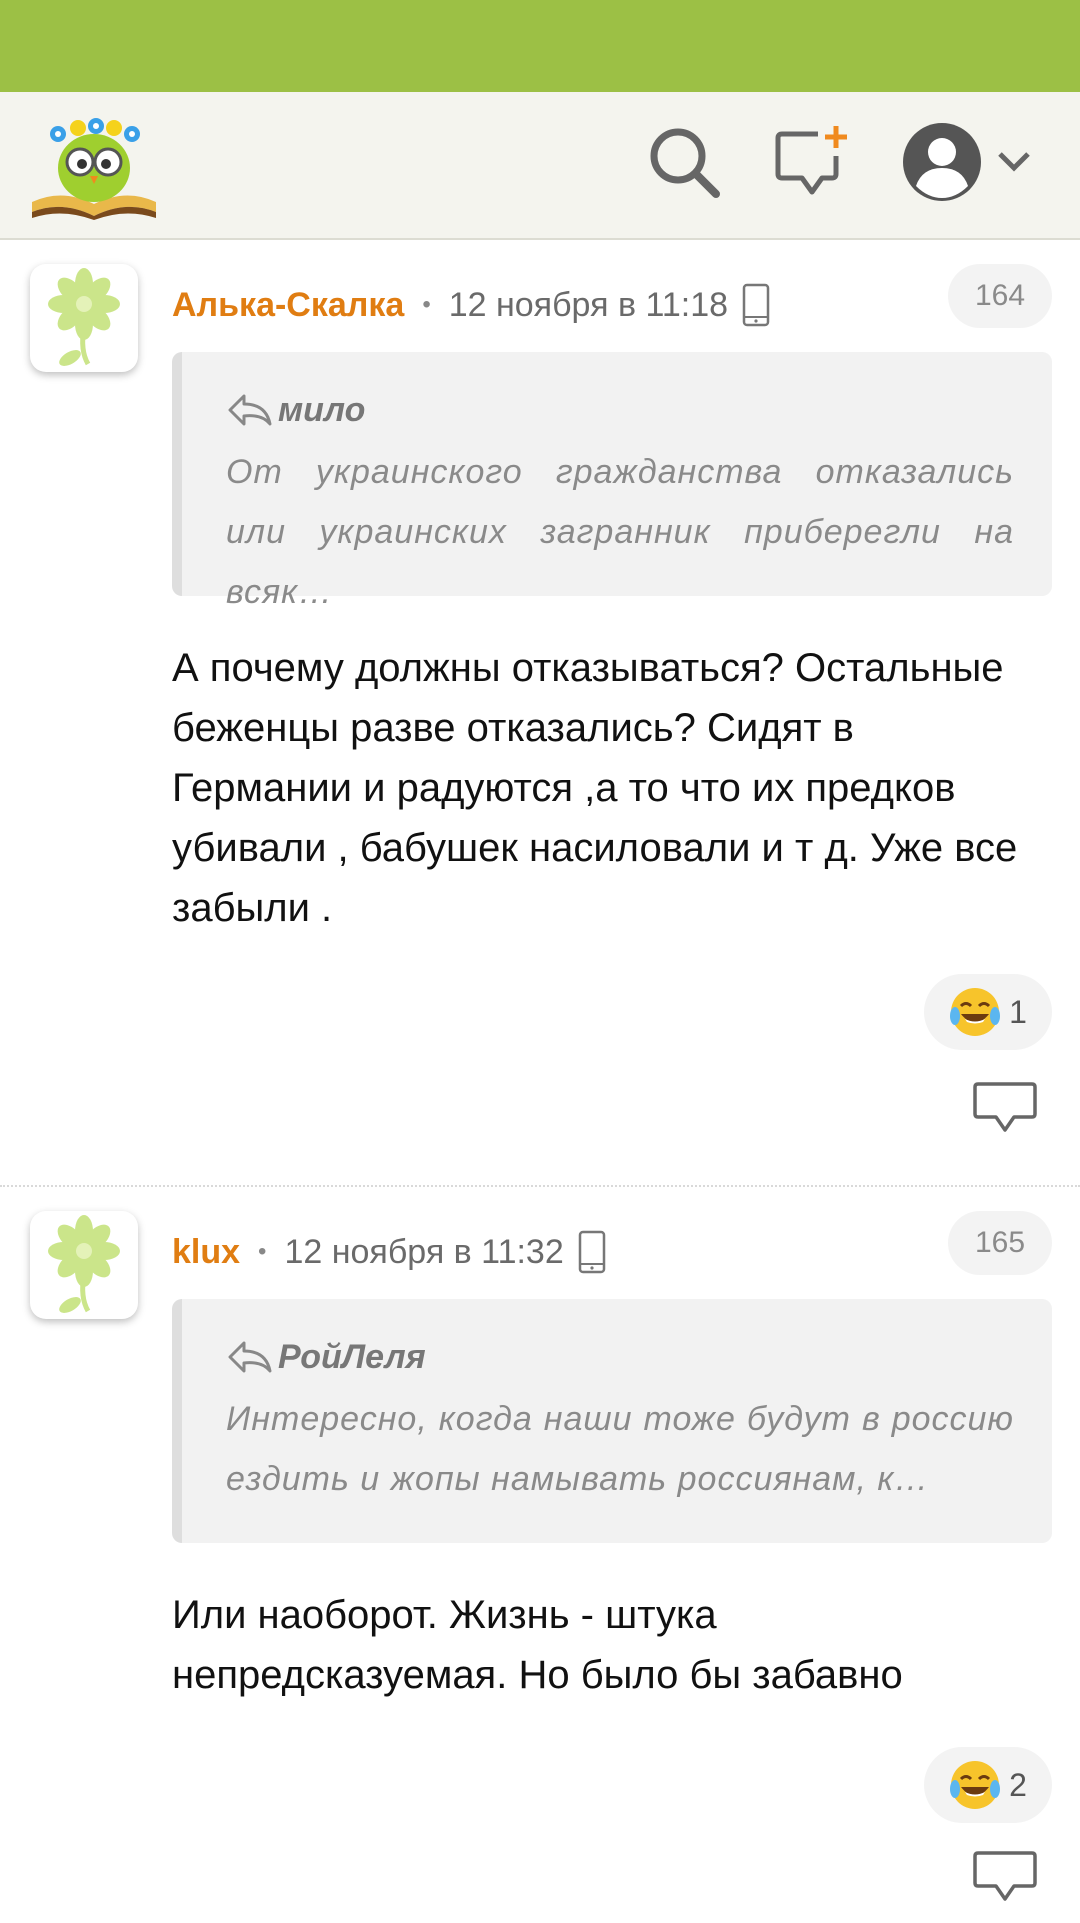 This screenshot has width=1080, height=1923. What do you see at coordinates (540, 166) in the screenshot?
I see `top-bar` at bounding box center [540, 166].